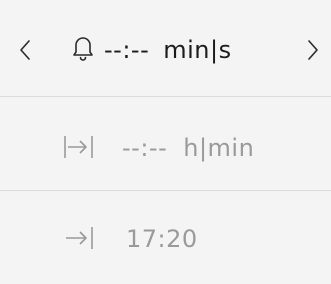 The height and width of the screenshot is (284, 331). What do you see at coordinates (80, 238) in the screenshot?
I see `end-time-icon` at bounding box center [80, 238].